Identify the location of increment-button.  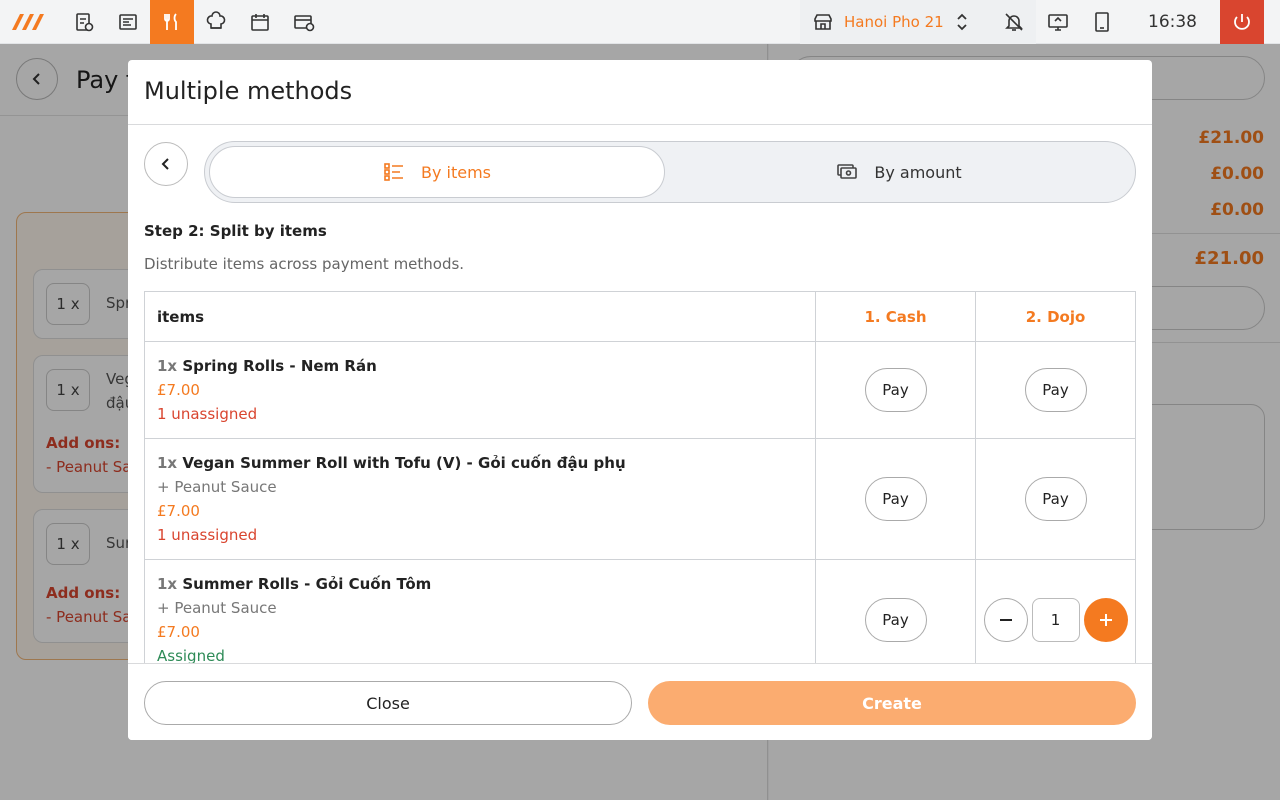
(1105, 620).